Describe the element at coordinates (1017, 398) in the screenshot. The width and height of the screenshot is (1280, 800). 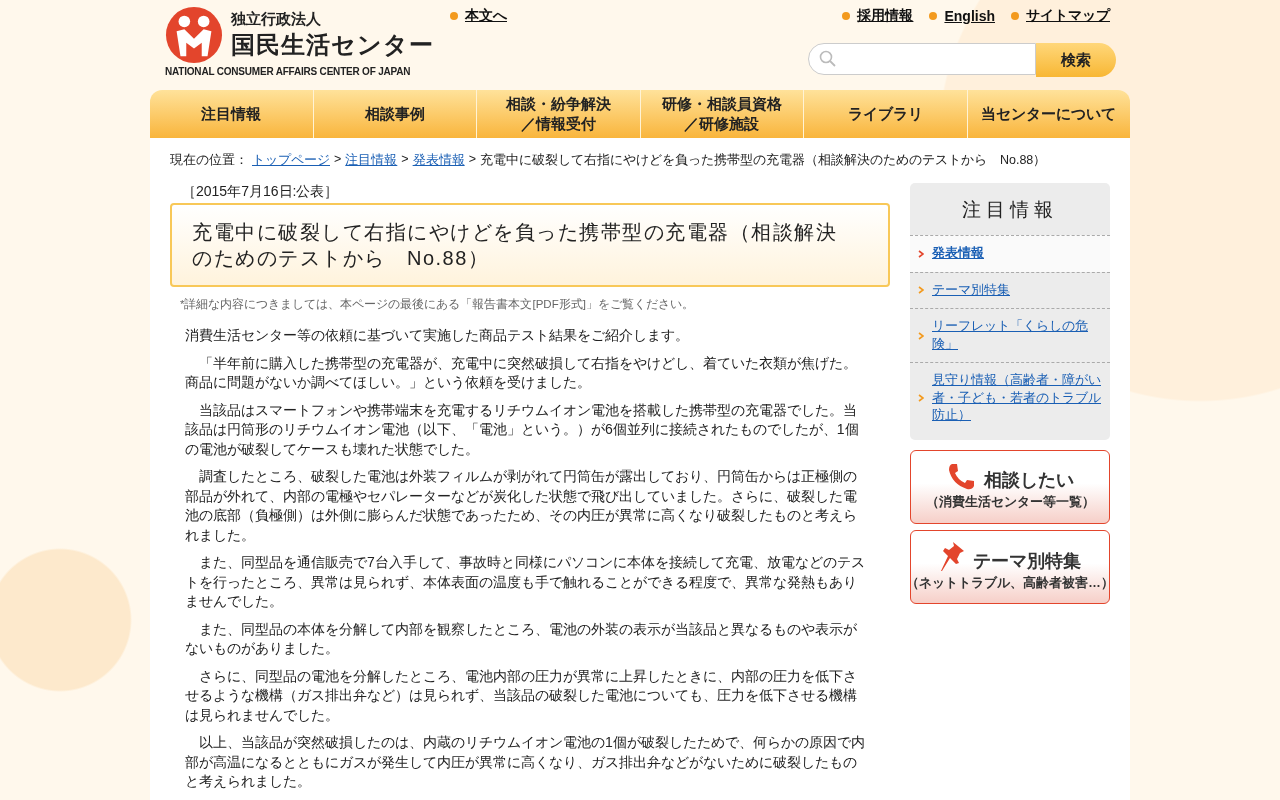
I see `sidebar-link: 見守り情報（高齢者・障がい者・子ども・若者のトラブル防止）` at that location.